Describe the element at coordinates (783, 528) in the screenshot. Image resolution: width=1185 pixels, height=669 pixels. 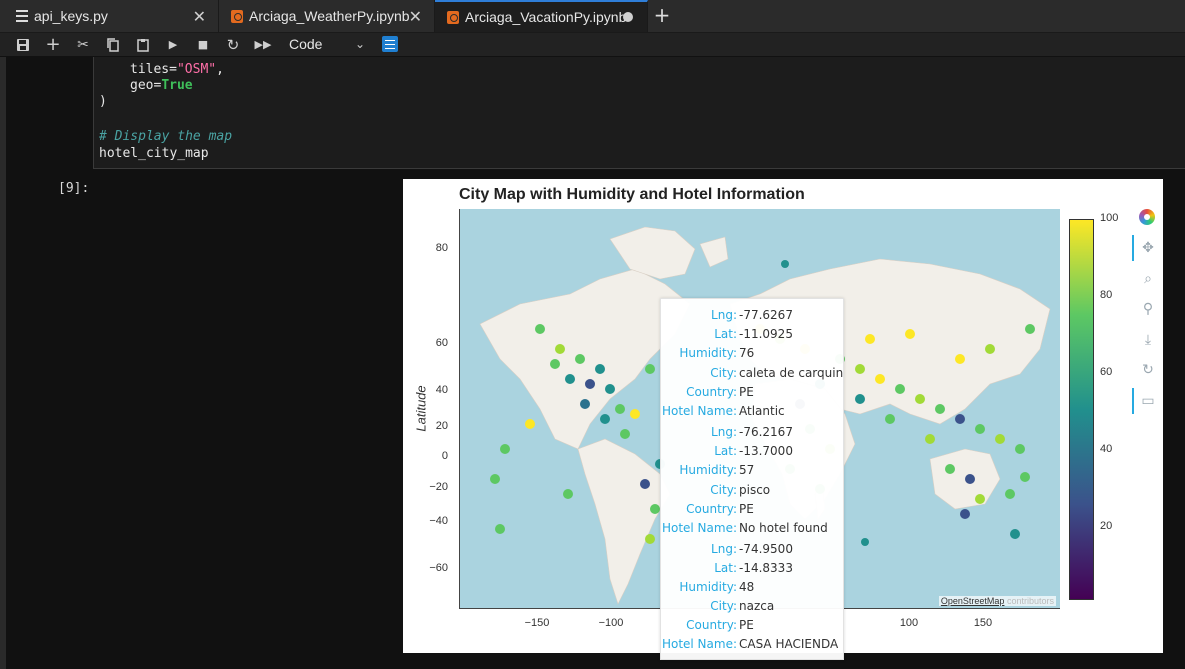
I see `tooltip-value: No hotel found` at that location.